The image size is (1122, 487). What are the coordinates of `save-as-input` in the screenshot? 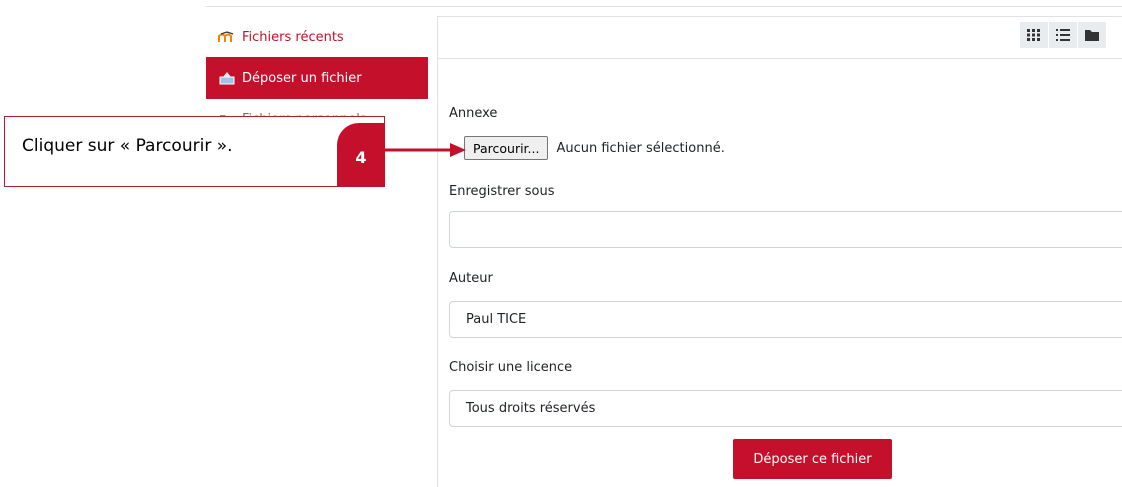 It's located at (785, 229).